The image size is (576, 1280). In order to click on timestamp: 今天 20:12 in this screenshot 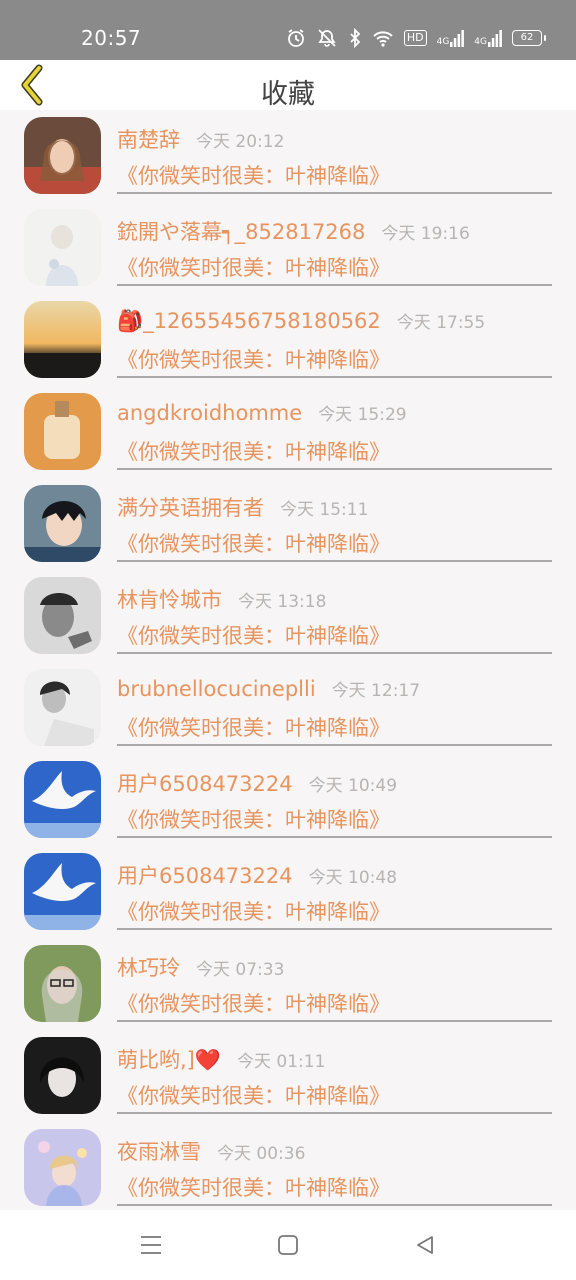, I will do `click(240, 142)`.